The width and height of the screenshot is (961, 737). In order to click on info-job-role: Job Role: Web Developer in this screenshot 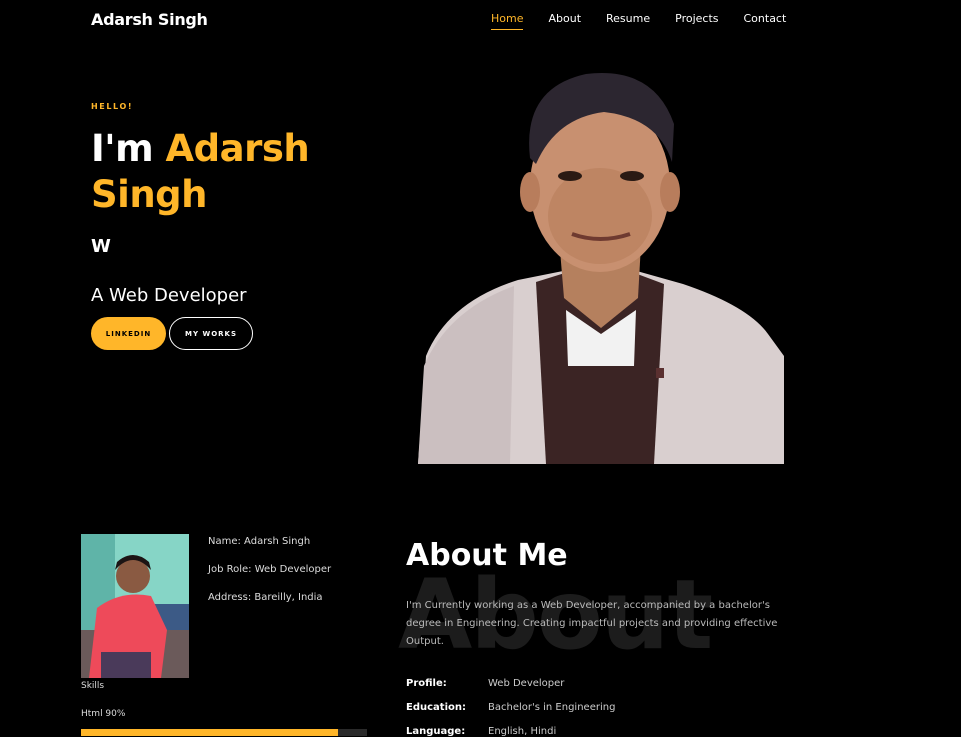, I will do `click(270, 569)`.